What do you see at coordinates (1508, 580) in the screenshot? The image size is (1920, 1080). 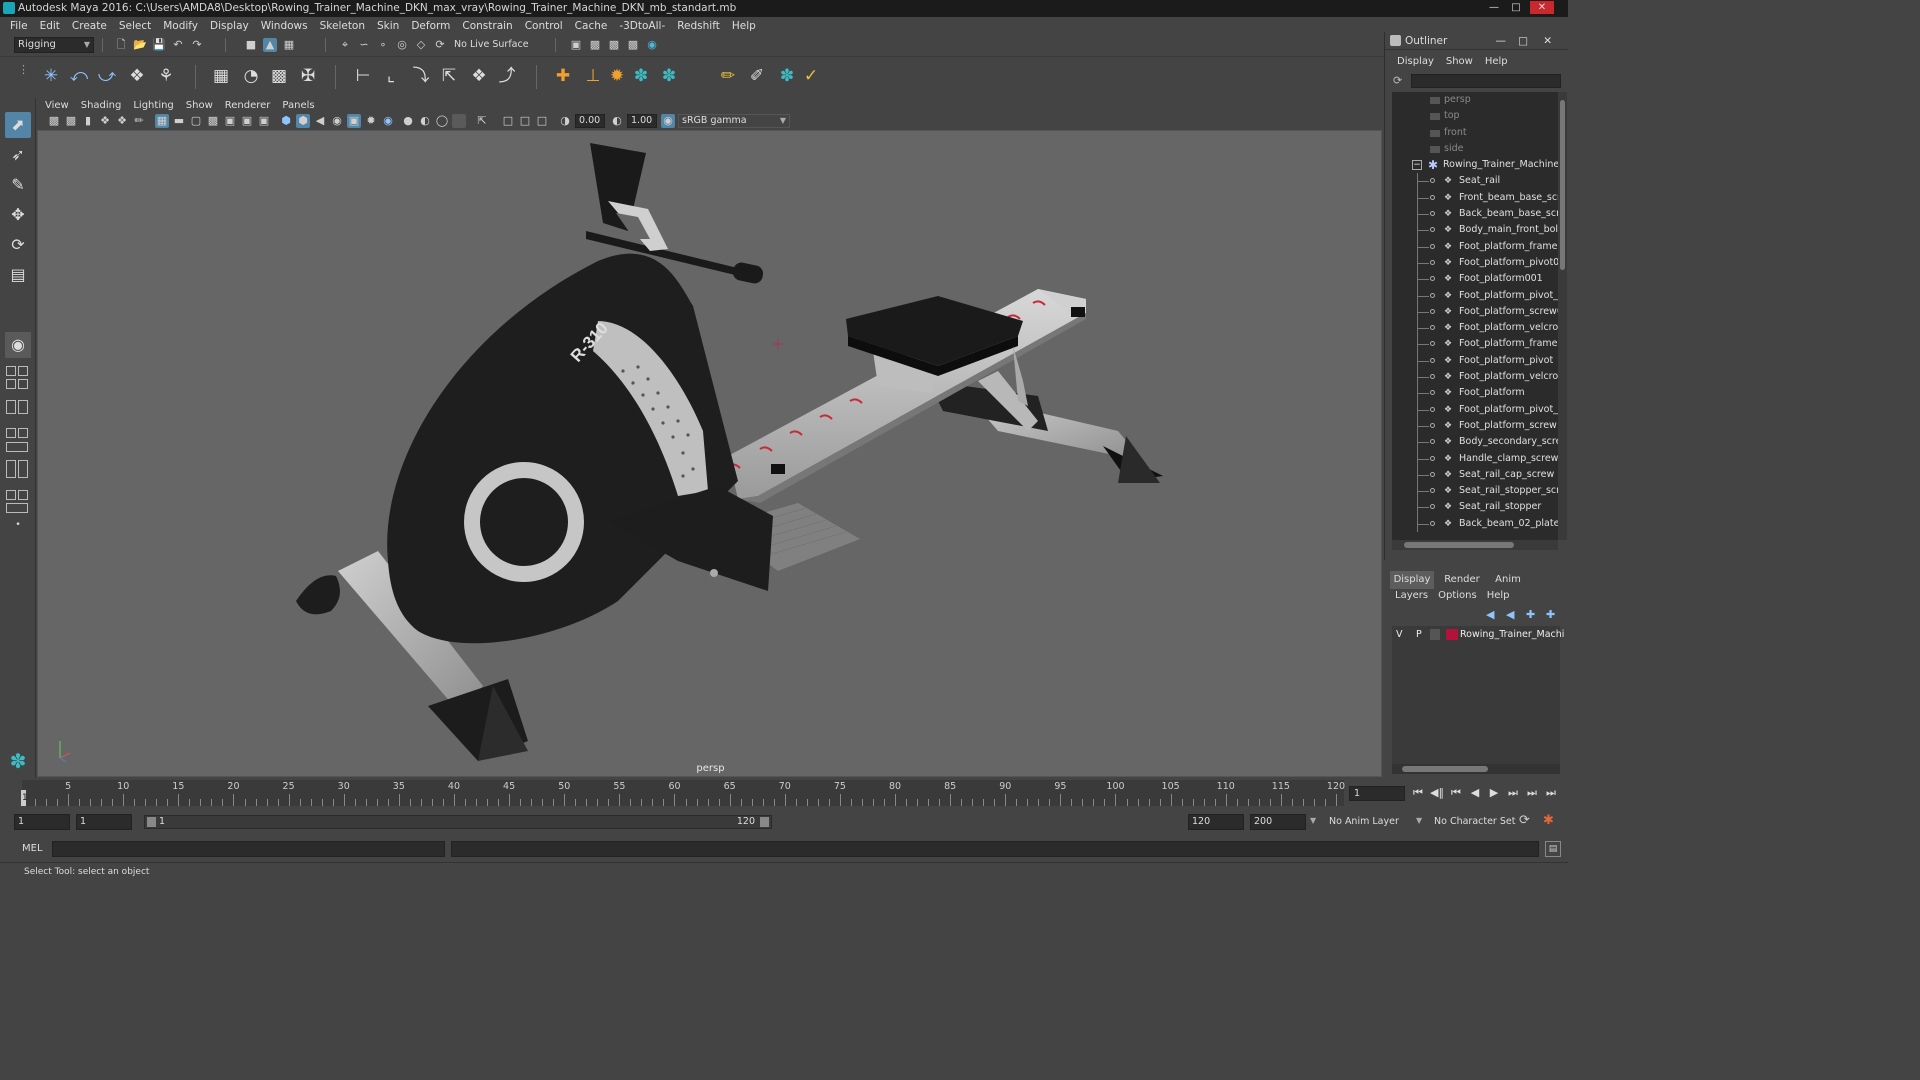 I see `tab-anim: Anim` at bounding box center [1508, 580].